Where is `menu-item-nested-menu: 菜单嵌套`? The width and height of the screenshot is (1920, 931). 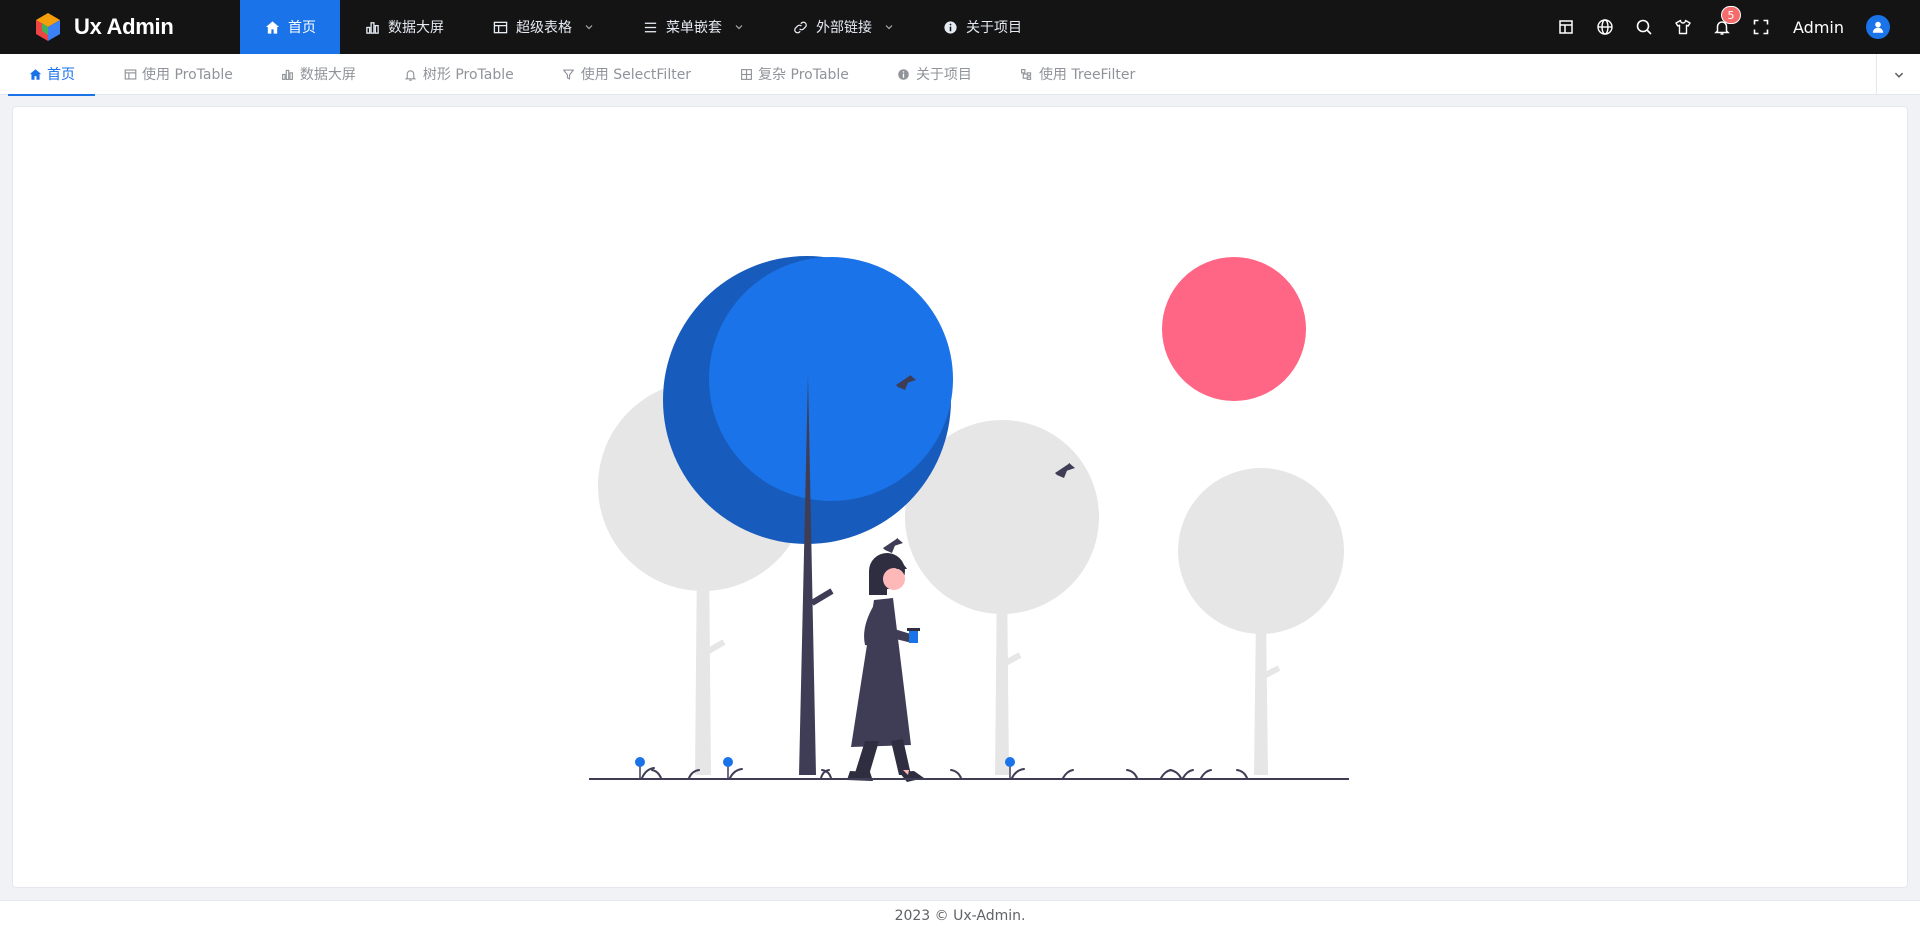 menu-item-nested-menu: 菜单嵌套 is located at coordinates (693, 27).